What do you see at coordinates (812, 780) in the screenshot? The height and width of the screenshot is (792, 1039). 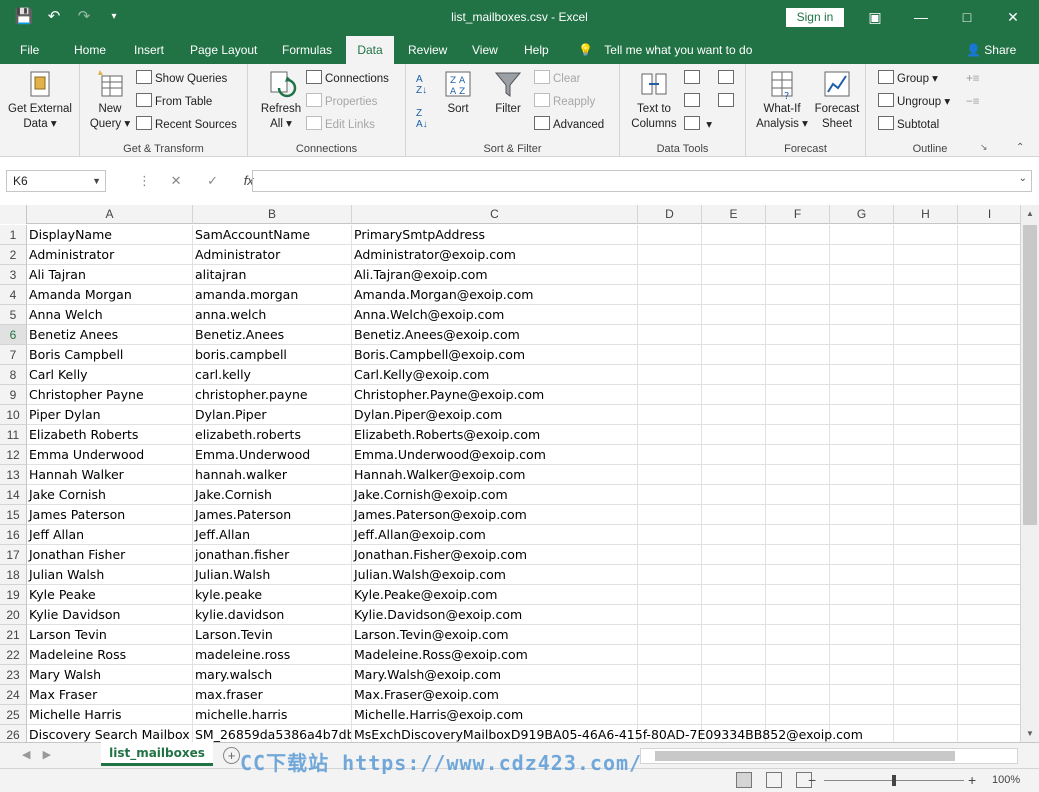 I see `zoom-out-icon: −` at bounding box center [812, 780].